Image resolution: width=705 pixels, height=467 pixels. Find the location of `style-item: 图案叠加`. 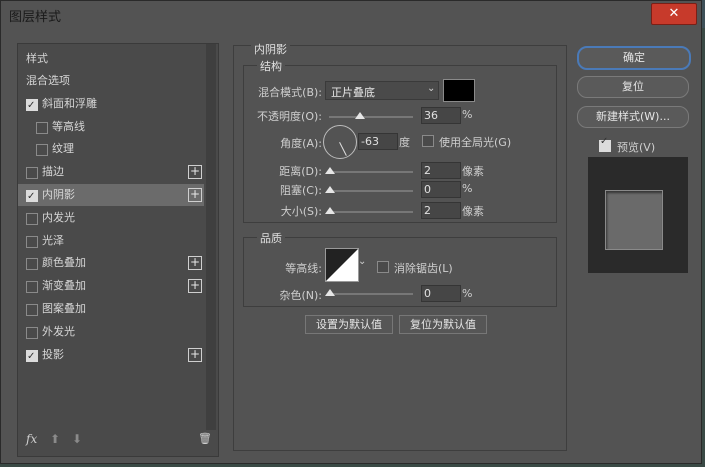

style-item: 图案叠加 is located at coordinates (111, 309).